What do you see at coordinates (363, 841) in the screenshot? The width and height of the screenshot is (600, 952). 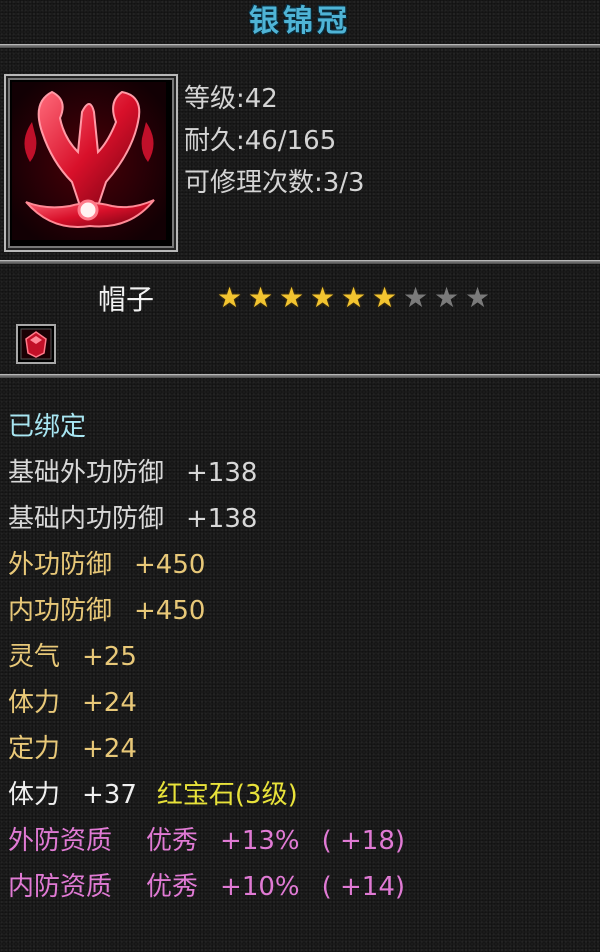 I see `quality-bonus: ( +18)` at bounding box center [363, 841].